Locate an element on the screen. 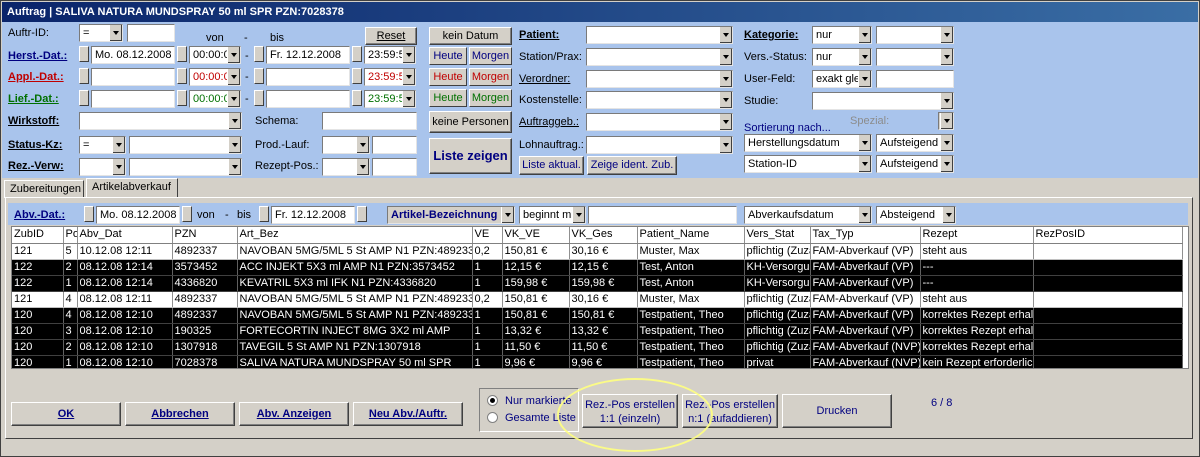 This screenshot has width=1200, height=457. rezpos-aufaddieren-button: Rez.-Pos erstellen n:1 (aufaddieren) is located at coordinates (730, 411).